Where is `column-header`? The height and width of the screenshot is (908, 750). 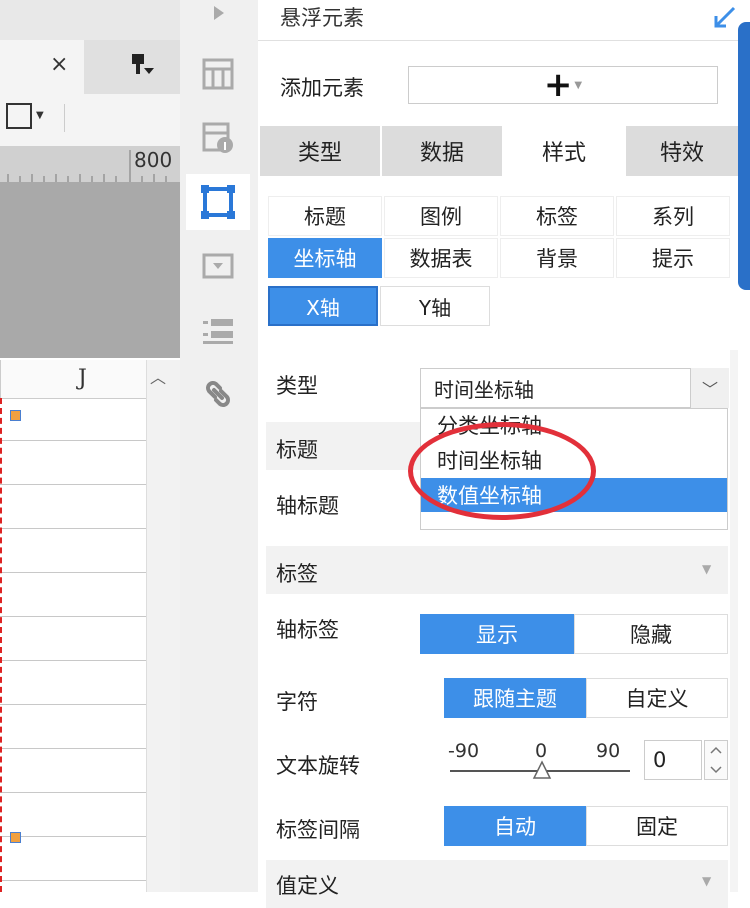 column-header is located at coordinates (73, 379).